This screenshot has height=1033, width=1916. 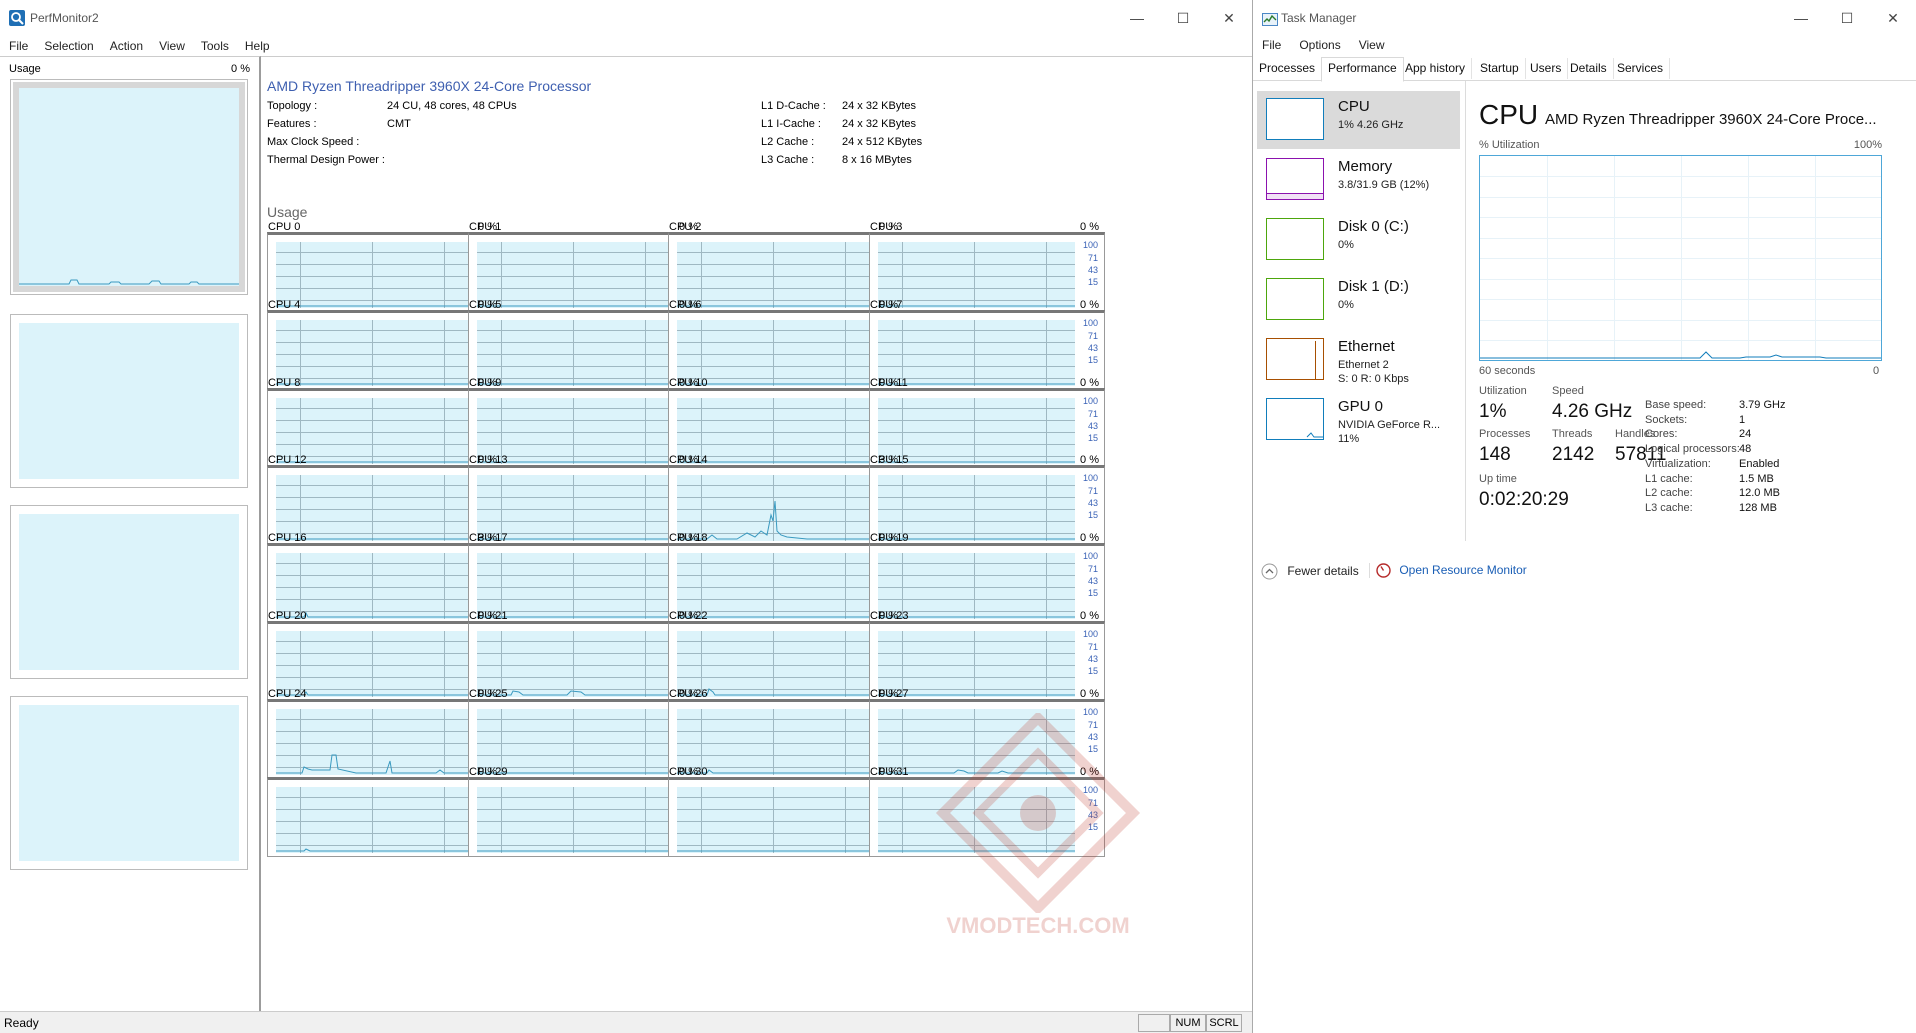 What do you see at coordinates (1692, 449) in the screenshot?
I see `detail-key: Logical processors:` at bounding box center [1692, 449].